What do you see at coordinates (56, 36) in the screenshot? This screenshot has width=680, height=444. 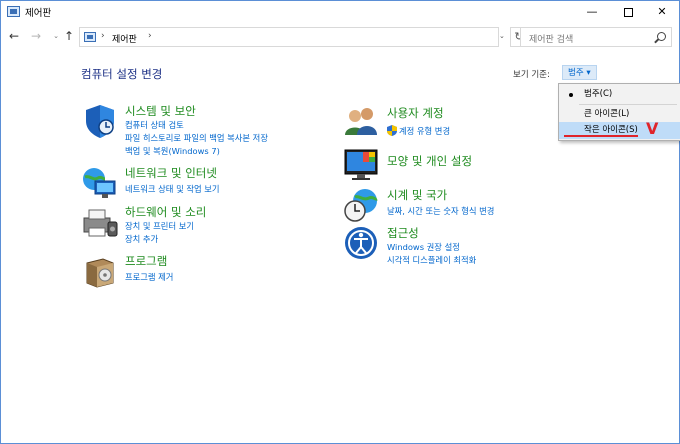 I see `recent-locations-dropdown-icon: ⌄` at bounding box center [56, 36].